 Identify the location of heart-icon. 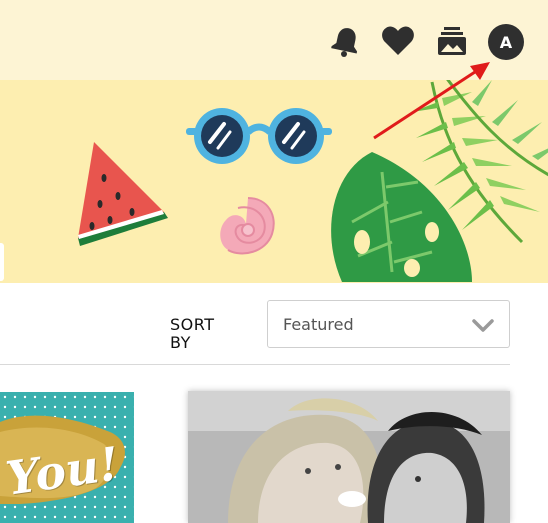
(398, 40).